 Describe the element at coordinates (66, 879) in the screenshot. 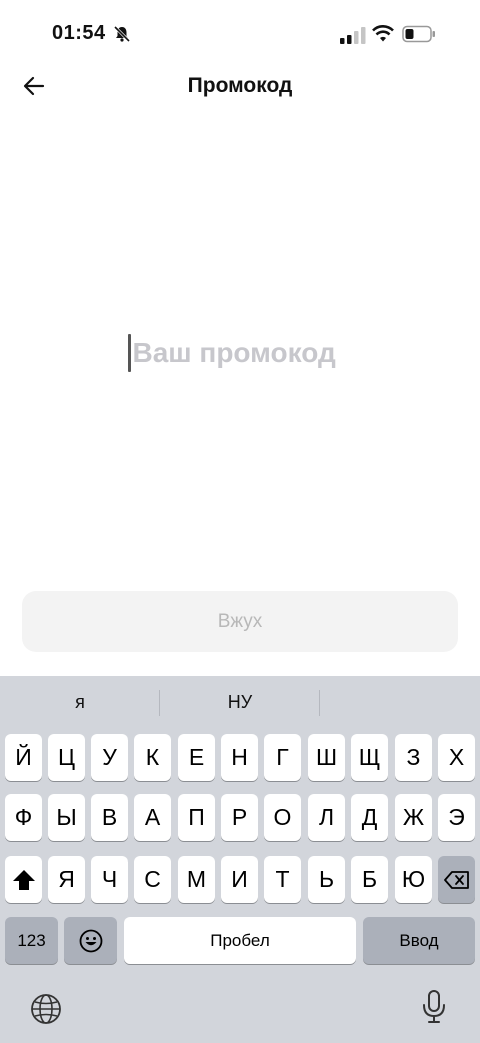

I see `key-letter: Я` at that location.